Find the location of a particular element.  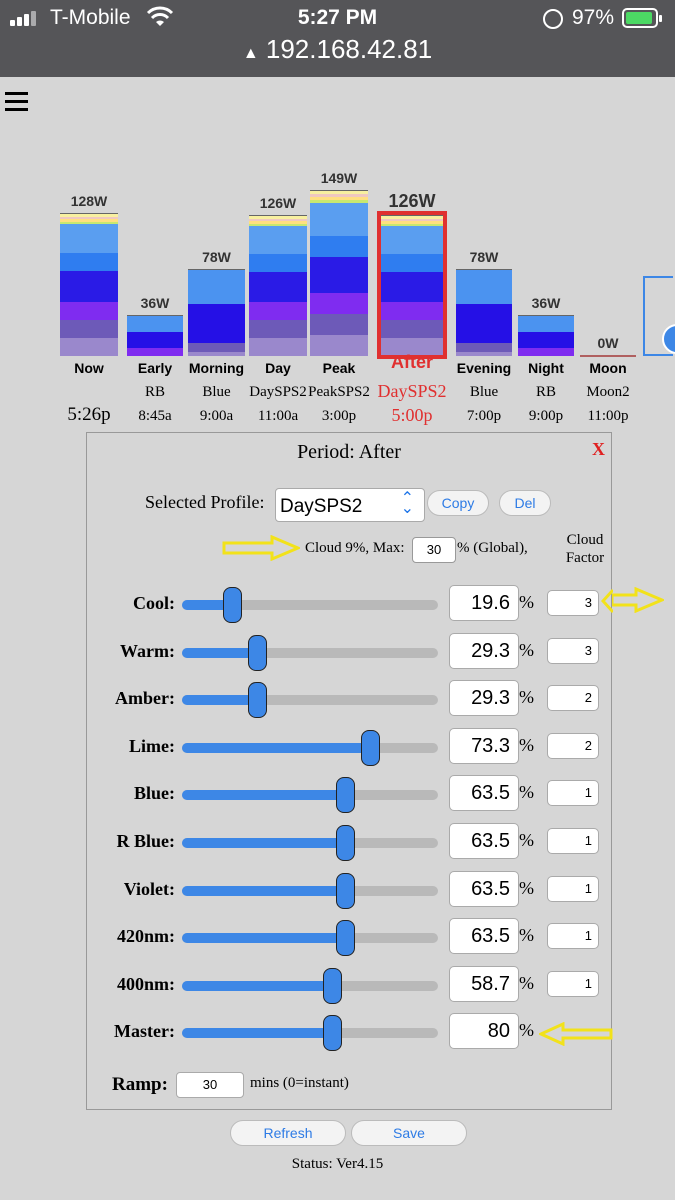

channel-label: Cool: is located at coordinates (154, 603).